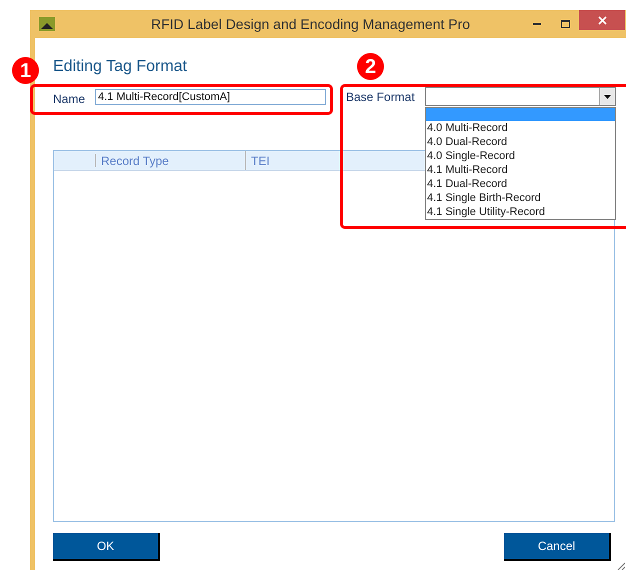 This screenshot has width=626, height=570. I want to click on base-format-label: Base Format, so click(380, 97).